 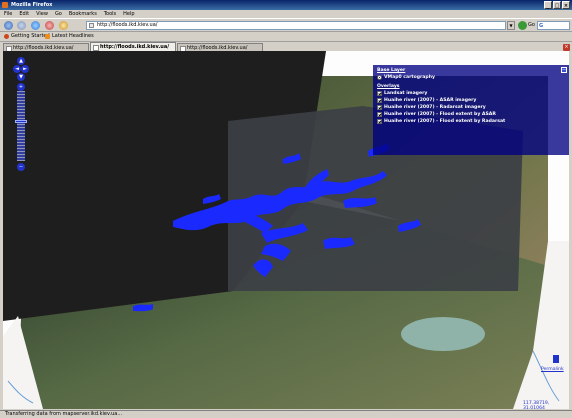 What do you see at coordinates (406, 93) in the screenshot?
I see `overlay-label: Landsat imagery` at bounding box center [406, 93].